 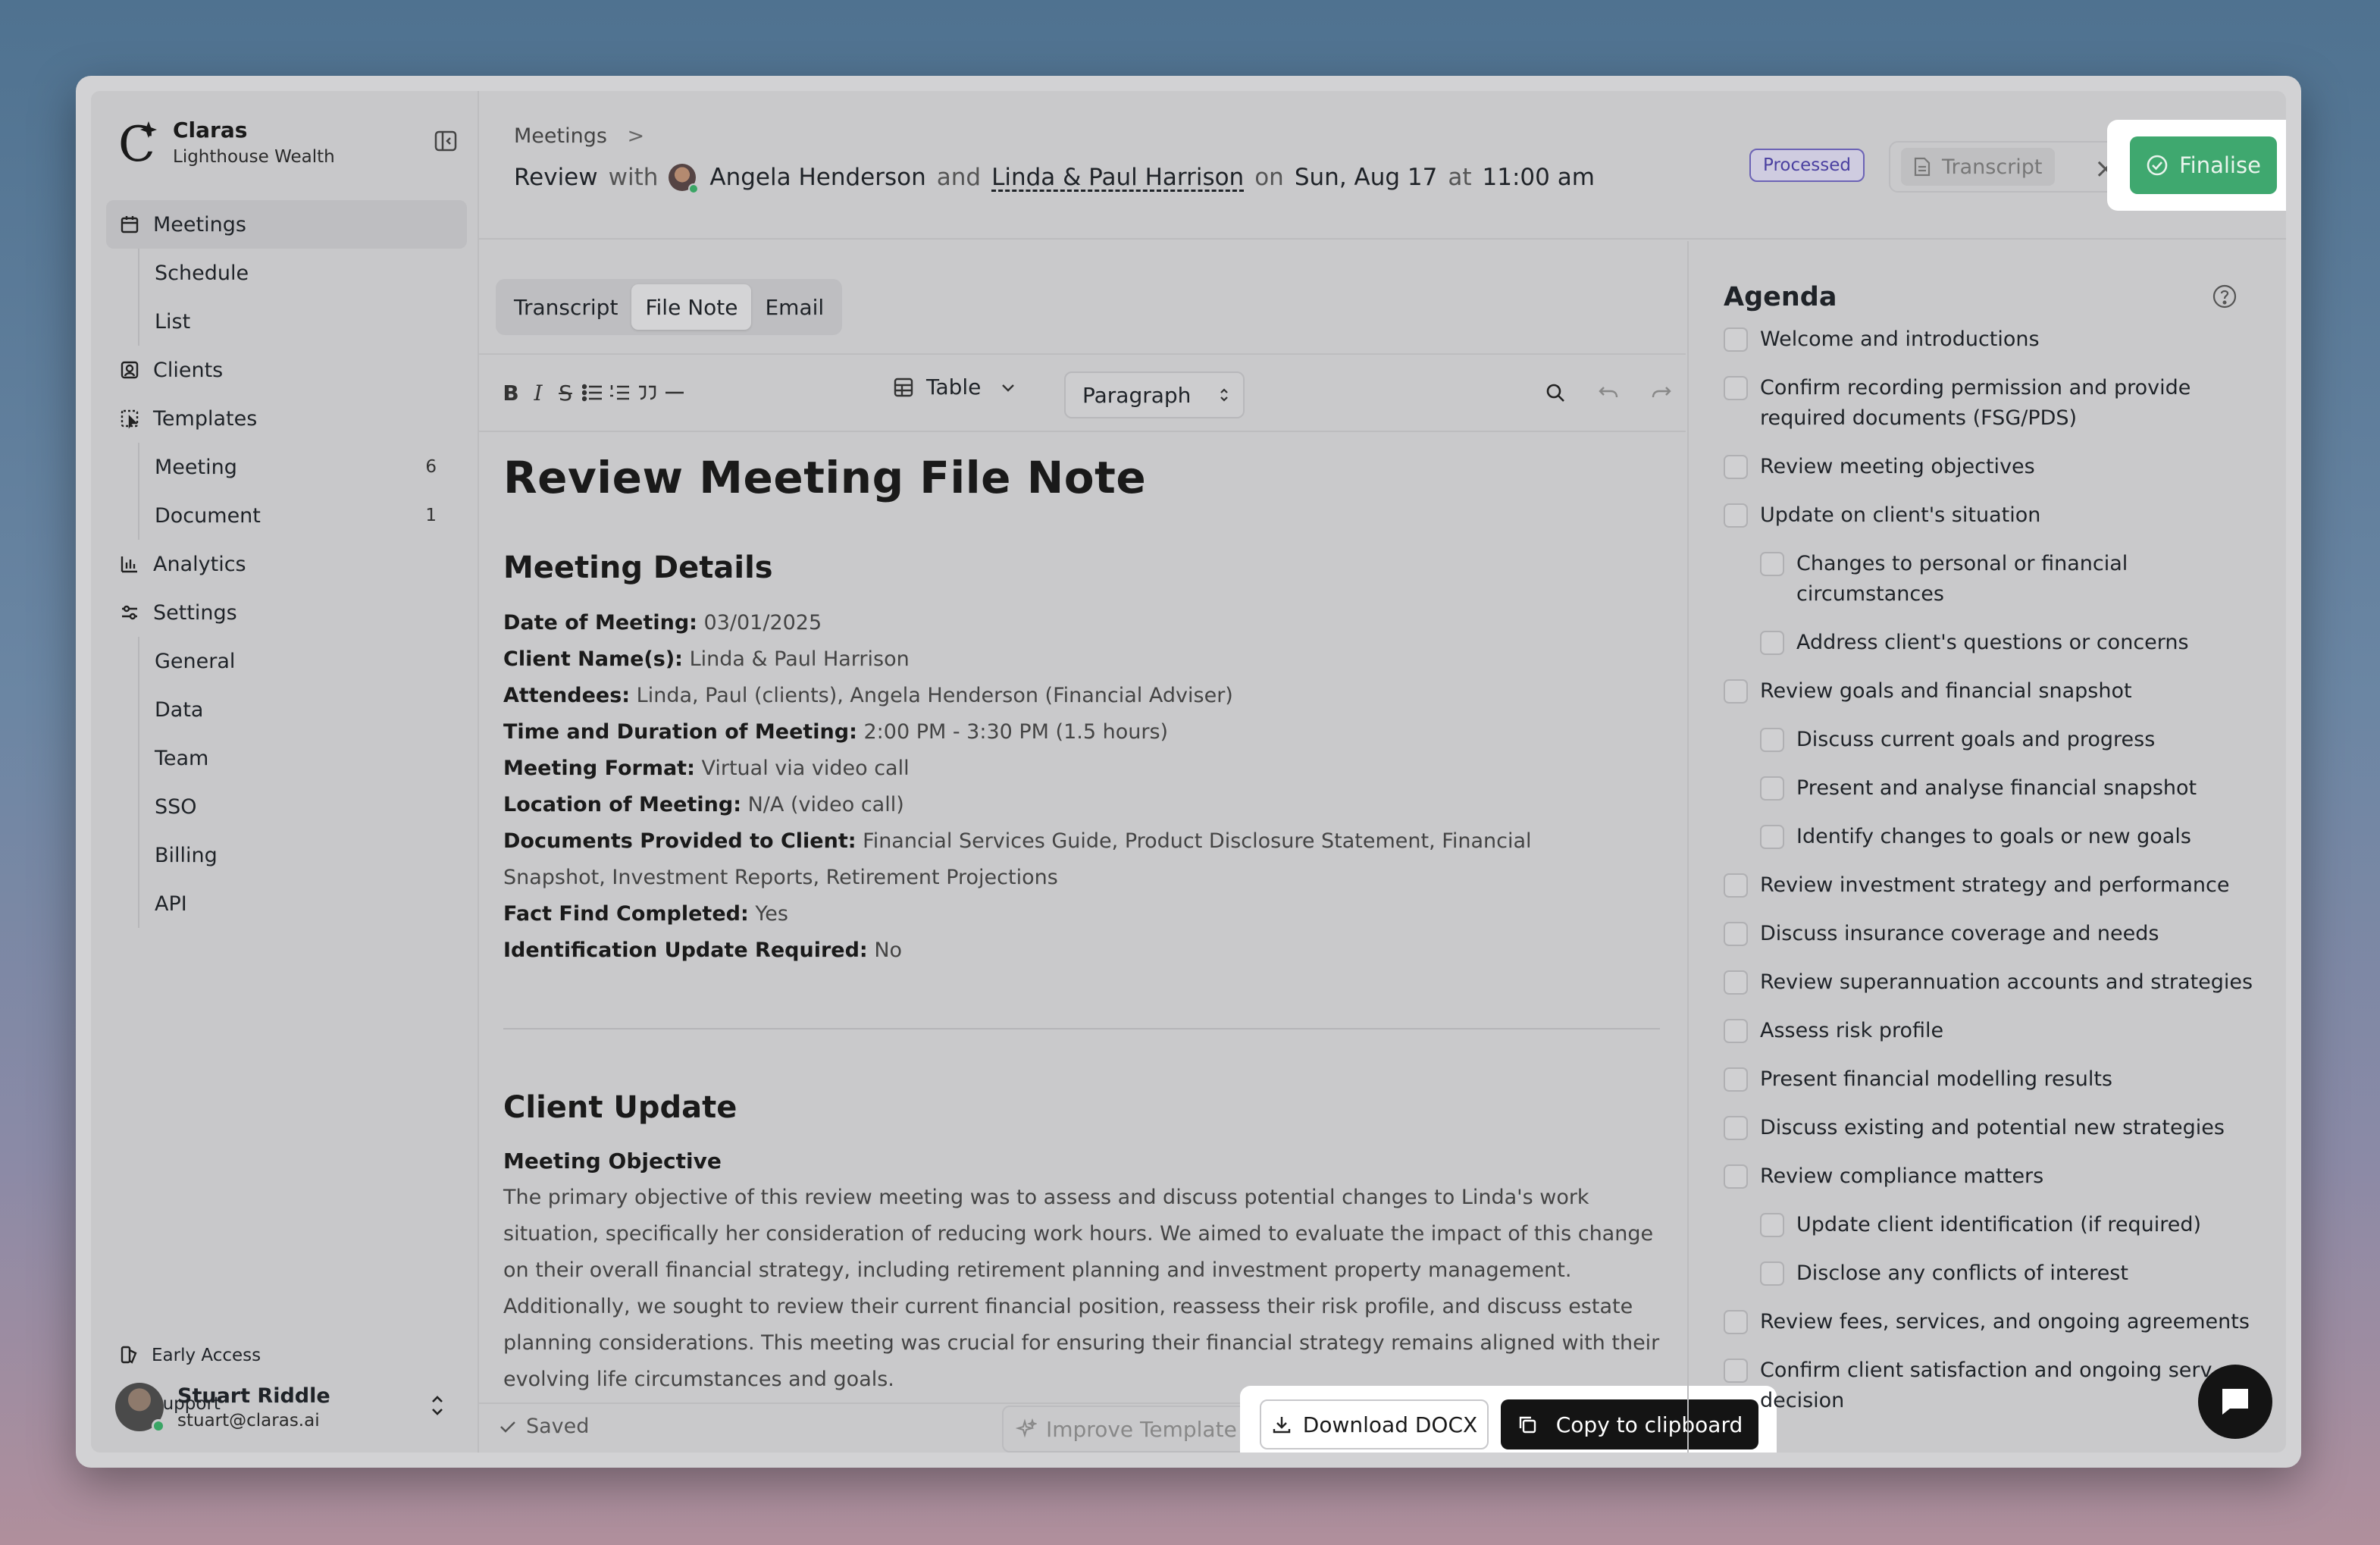 What do you see at coordinates (1555, 393) in the screenshot?
I see `search-icon` at bounding box center [1555, 393].